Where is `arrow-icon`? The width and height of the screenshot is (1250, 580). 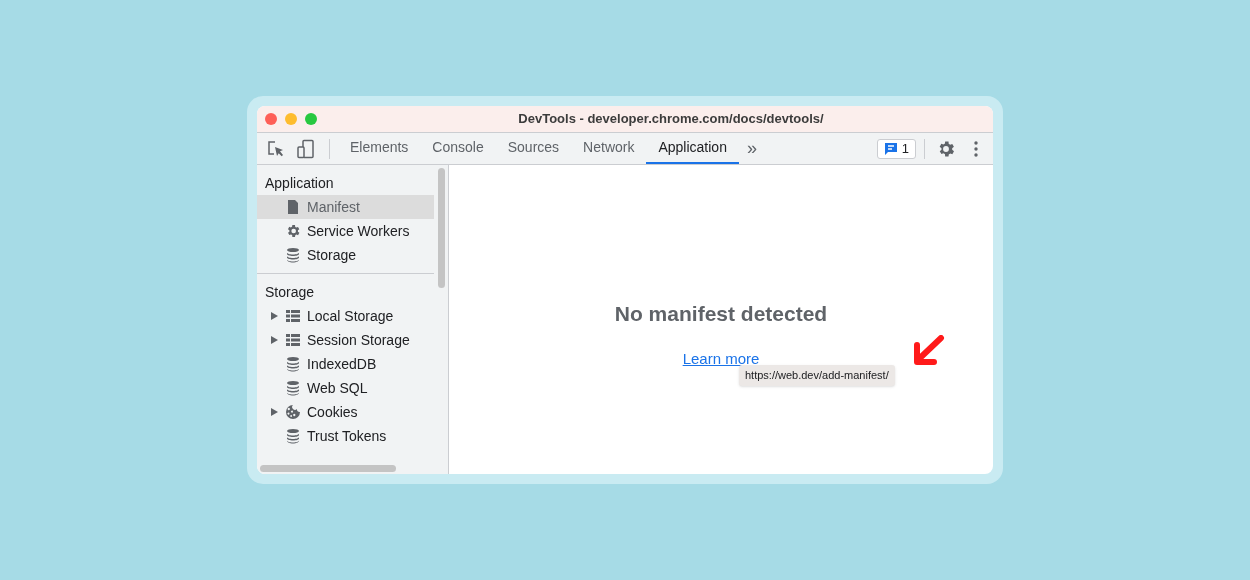 arrow-icon is located at coordinates (928, 351).